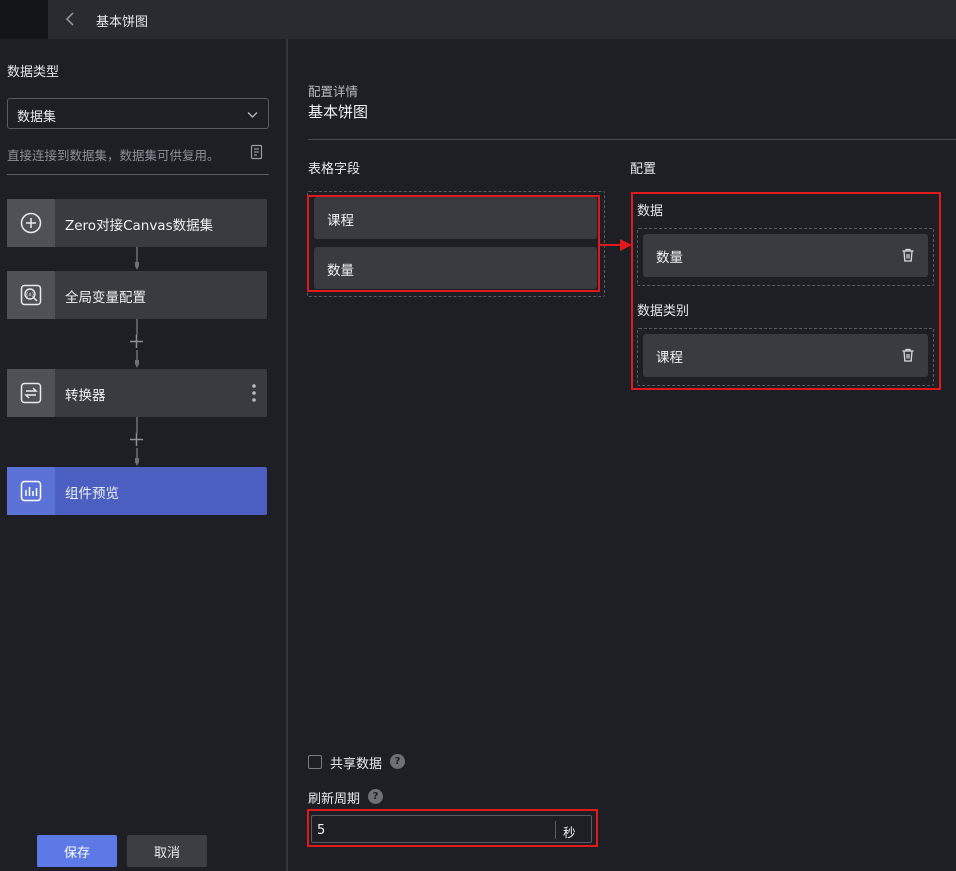 The width and height of the screenshot is (956, 871). What do you see at coordinates (785, 255) in the screenshot?
I see `data-slot-item: 数量` at bounding box center [785, 255].